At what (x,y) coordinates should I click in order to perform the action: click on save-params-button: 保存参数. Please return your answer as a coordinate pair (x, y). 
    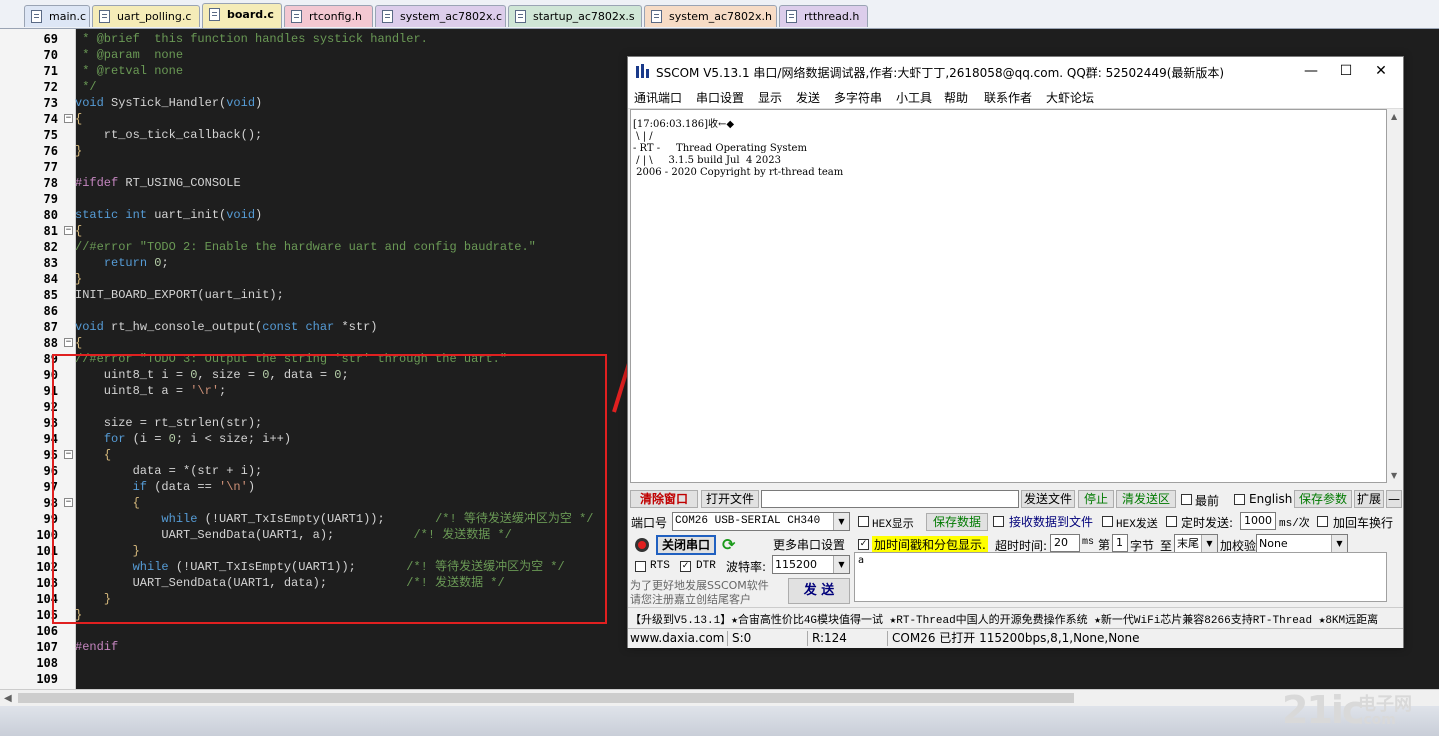
    Looking at the image, I should click on (1323, 499).